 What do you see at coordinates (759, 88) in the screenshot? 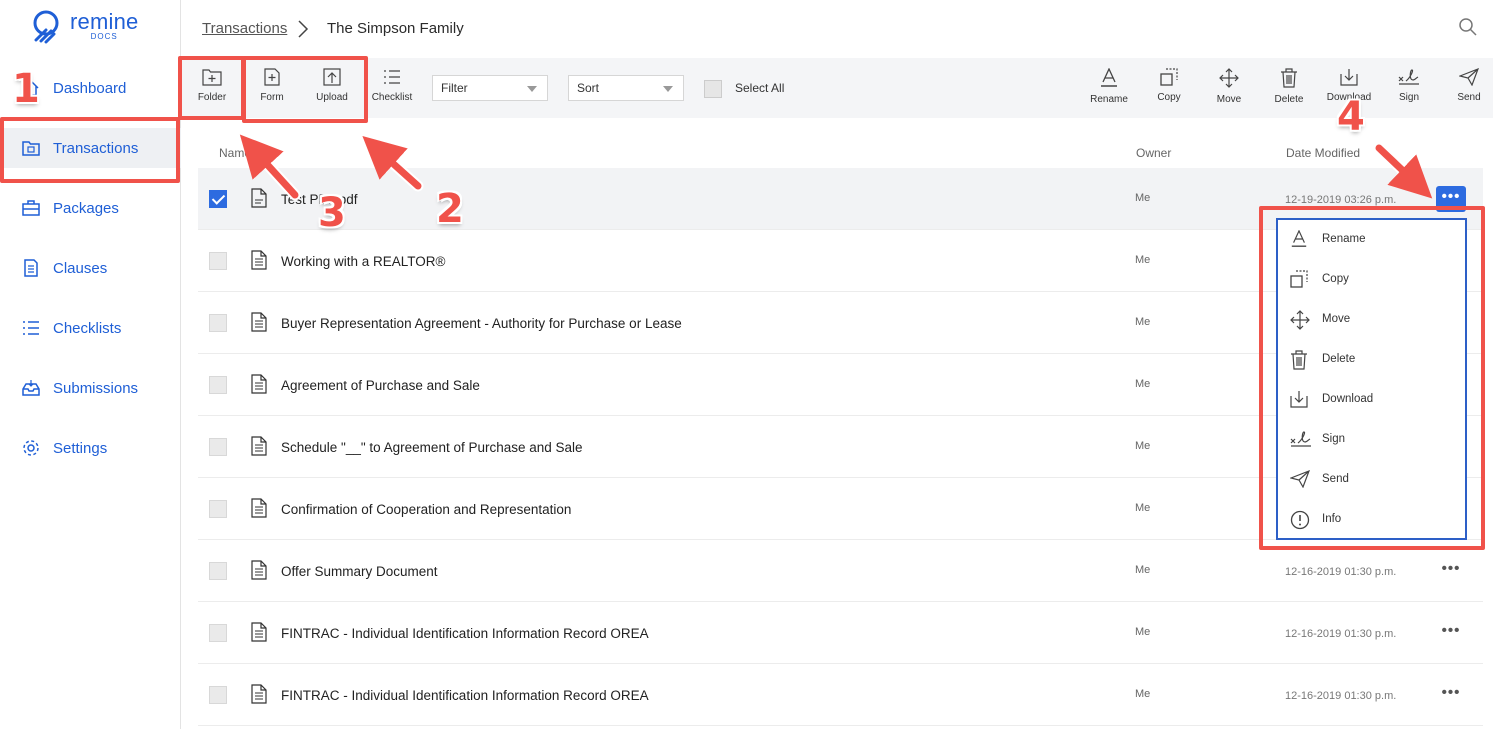
I see `select-all-label: Select All` at bounding box center [759, 88].